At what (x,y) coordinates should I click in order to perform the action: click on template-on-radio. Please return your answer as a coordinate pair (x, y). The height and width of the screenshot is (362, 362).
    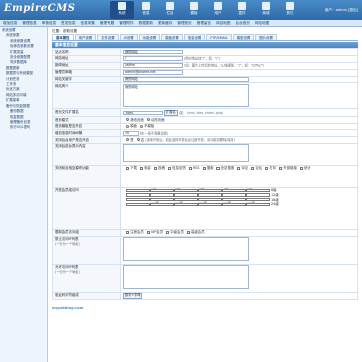
    Looking at the image, I should click on (128, 126).